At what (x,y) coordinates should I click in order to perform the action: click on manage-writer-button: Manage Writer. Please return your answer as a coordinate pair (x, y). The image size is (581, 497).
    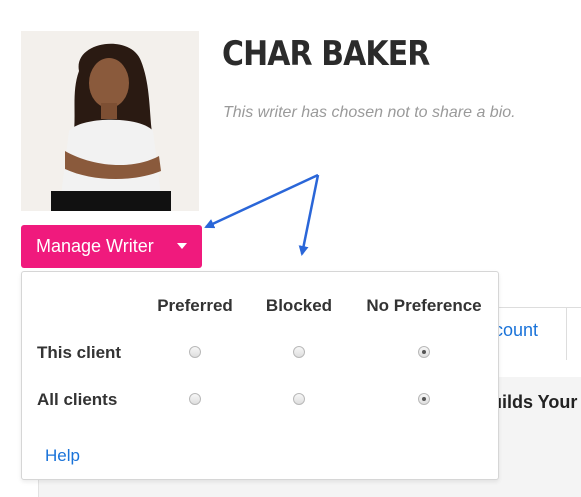
    Looking at the image, I should click on (111, 246).